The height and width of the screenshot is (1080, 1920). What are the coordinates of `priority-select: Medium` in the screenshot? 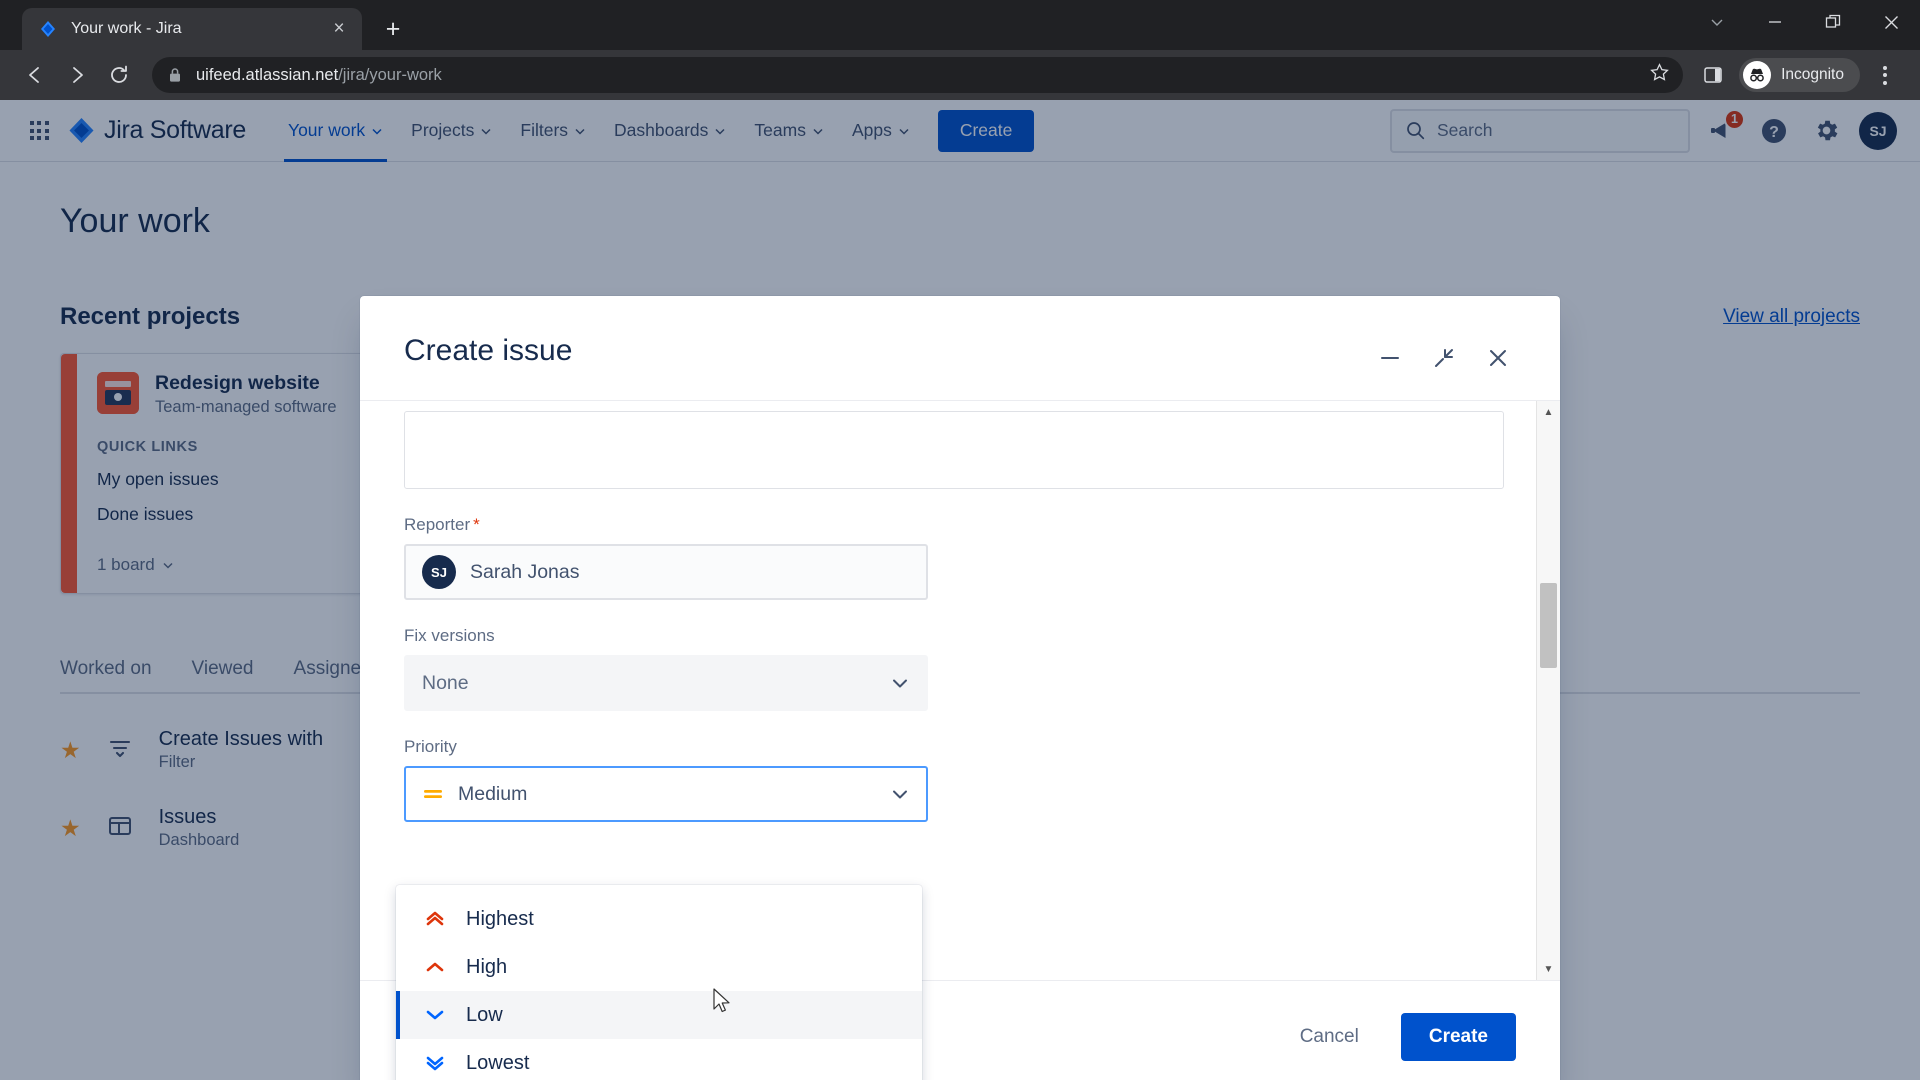 It's located at (666, 794).